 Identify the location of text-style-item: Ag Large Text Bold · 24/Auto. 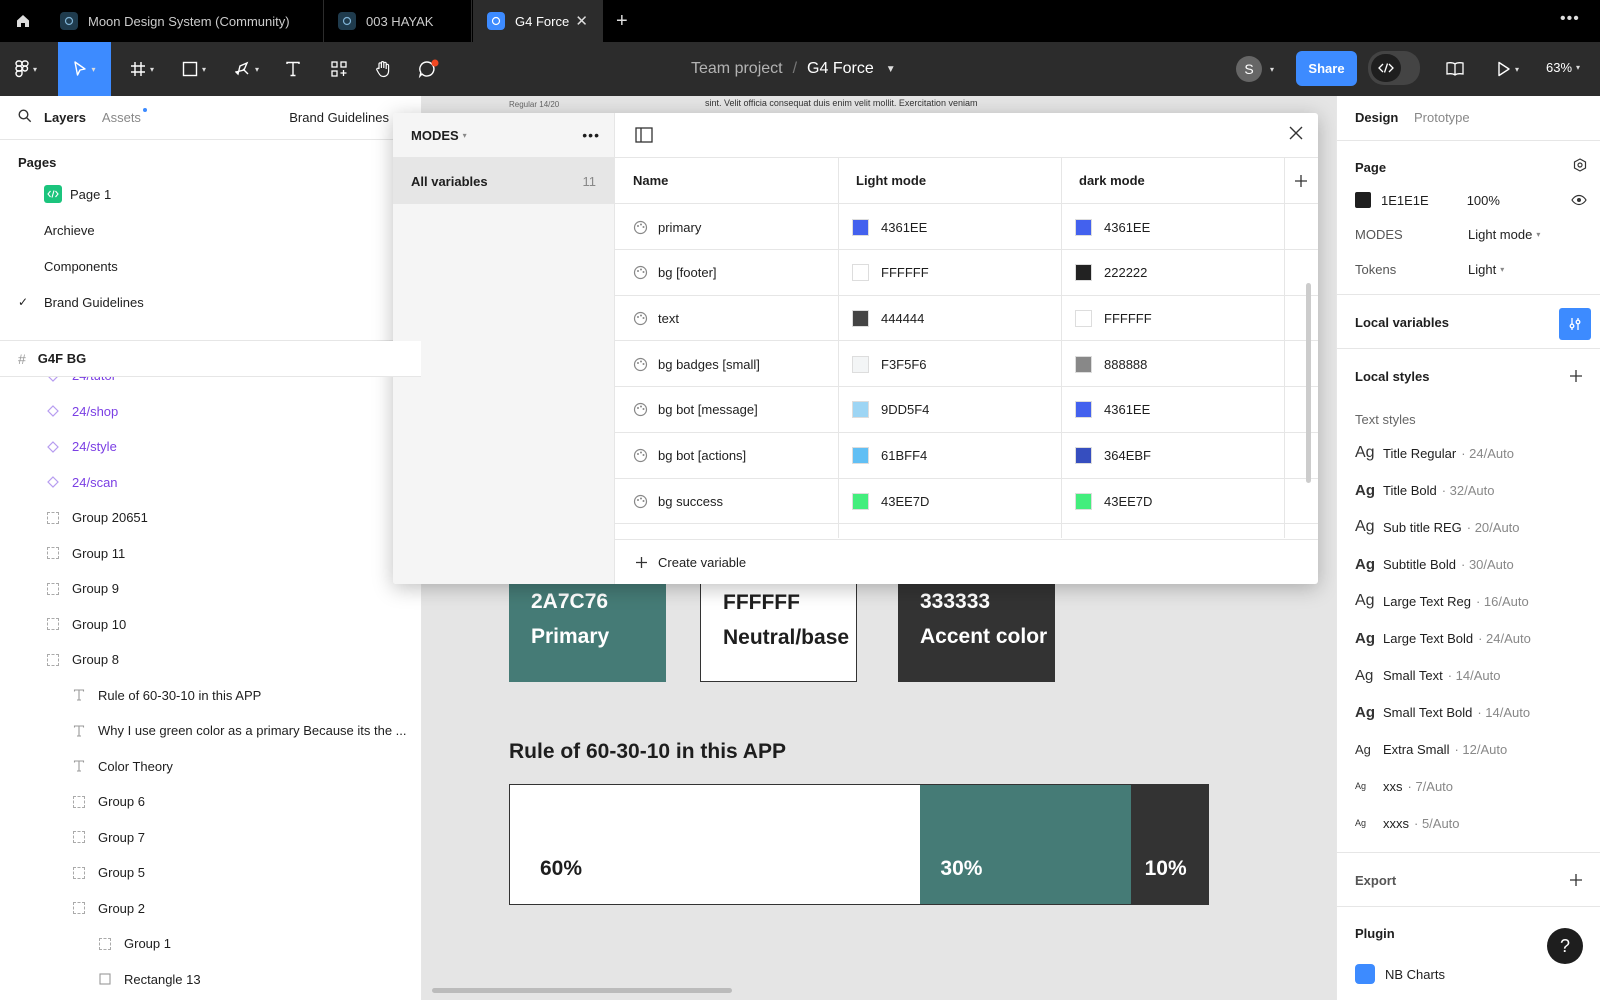
(1443, 638).